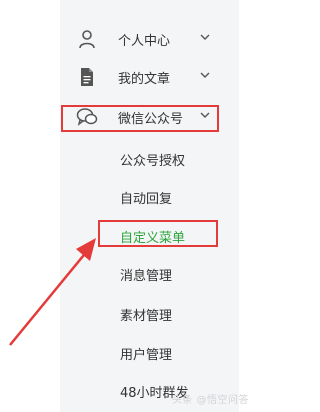 This screenshot has width=320, height=412. What do you see at coordinates (87, 39) in the screenshot?
I see `user-icon` at bounding box center [87, 39].